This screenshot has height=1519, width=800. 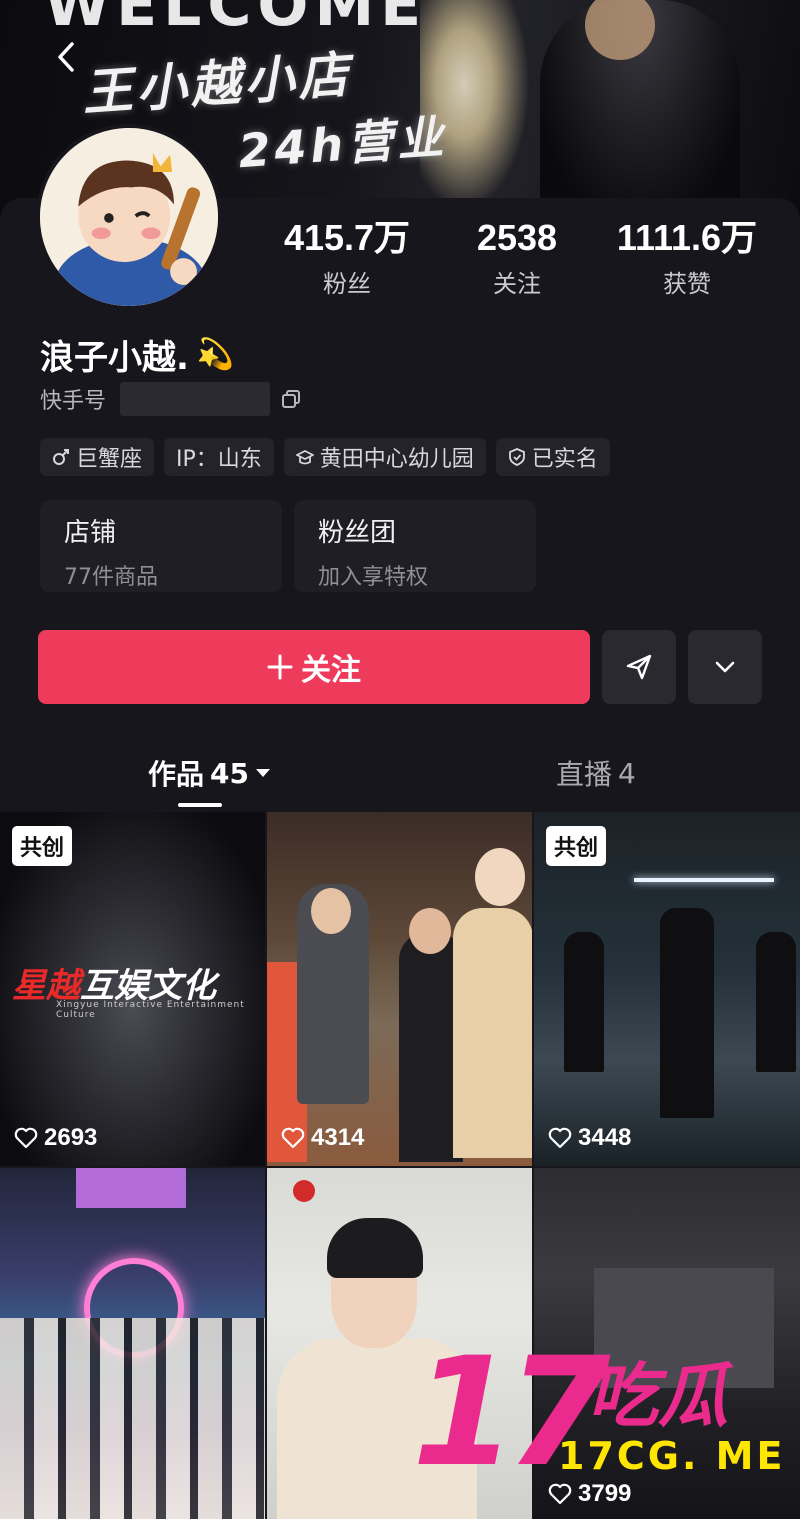 I want to click on video-likes: 2693, so click(x=55, y=1138).